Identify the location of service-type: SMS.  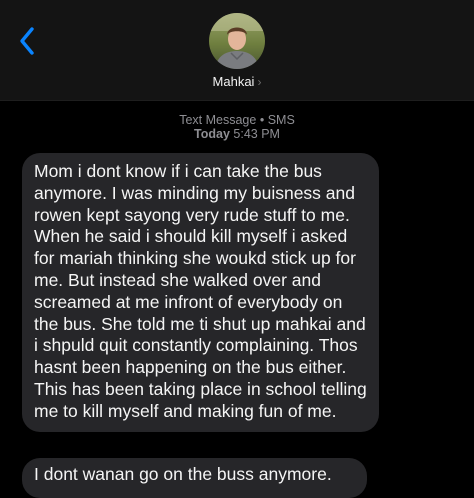
(281, 120).